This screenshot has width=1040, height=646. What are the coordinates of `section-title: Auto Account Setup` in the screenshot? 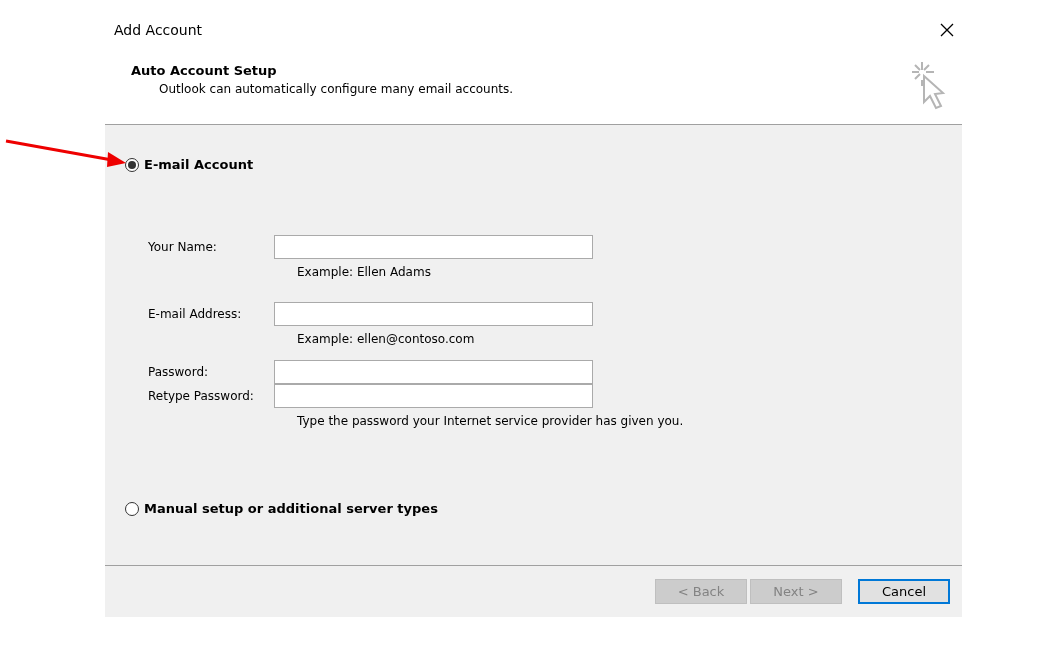 It's located at (204, 70).